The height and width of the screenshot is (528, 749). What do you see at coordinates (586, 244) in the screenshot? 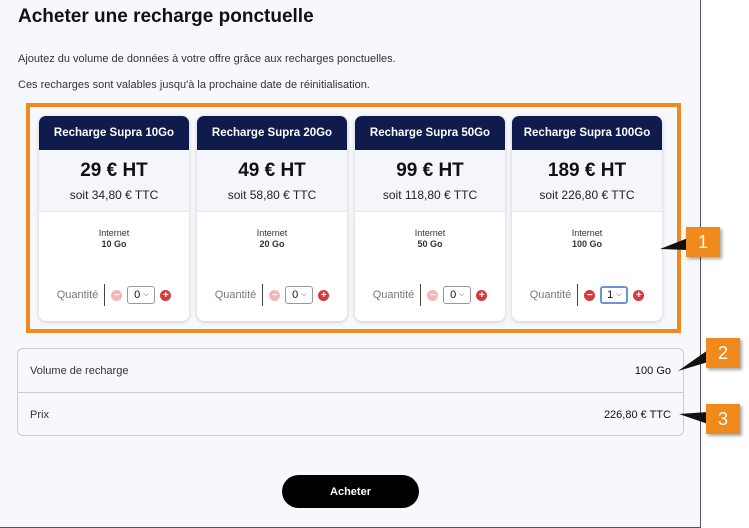
I see `info-value: 100 Go` at bounding box center [586, 244].